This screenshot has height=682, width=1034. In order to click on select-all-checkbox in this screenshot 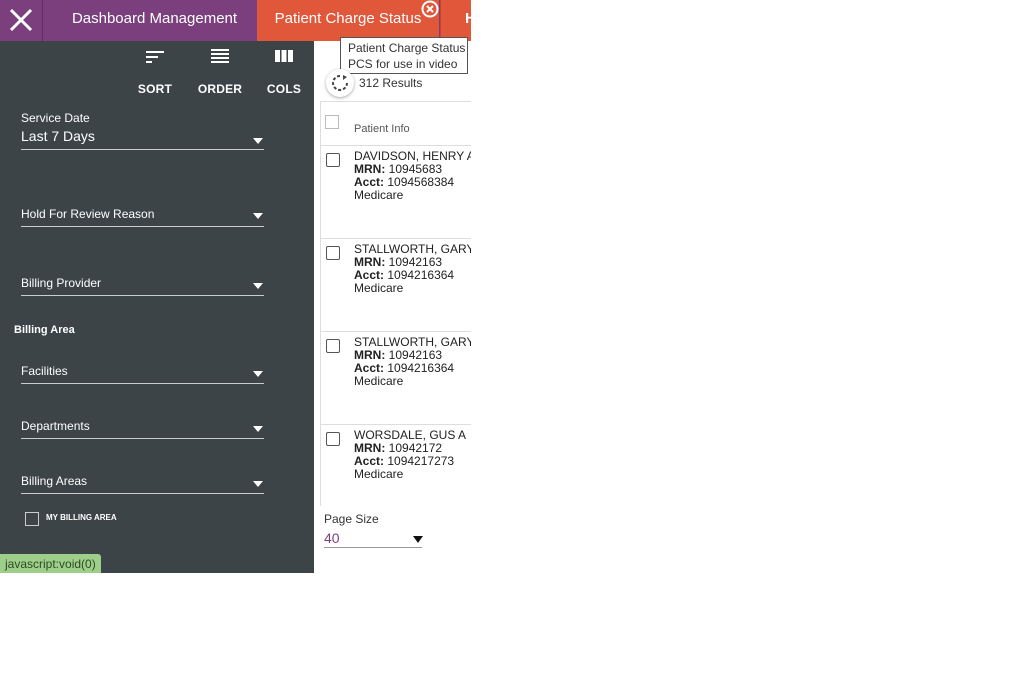, I will do `click(332, 122)`.